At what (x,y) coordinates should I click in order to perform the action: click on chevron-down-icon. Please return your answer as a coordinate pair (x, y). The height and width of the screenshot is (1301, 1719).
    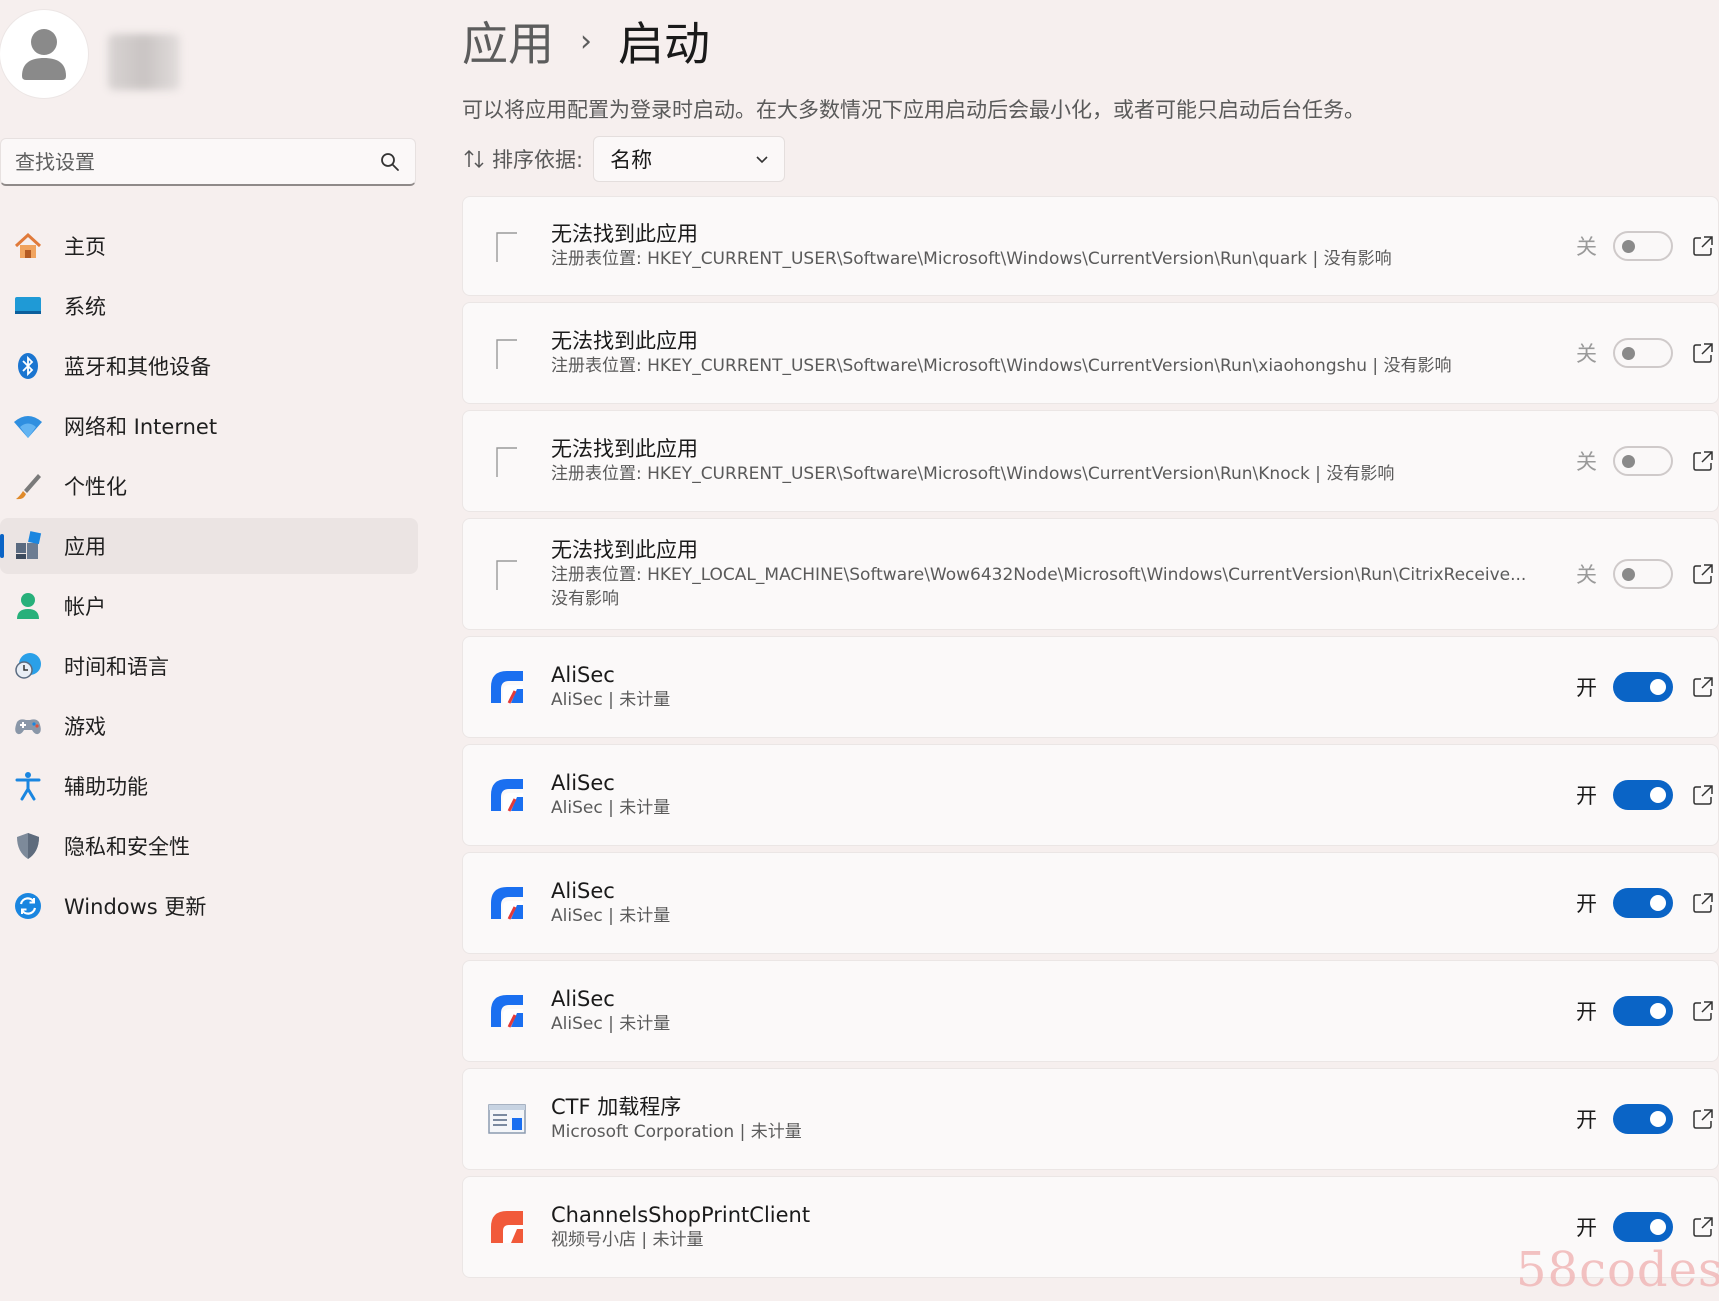
    Looking at the image, I should click on (762, 160).